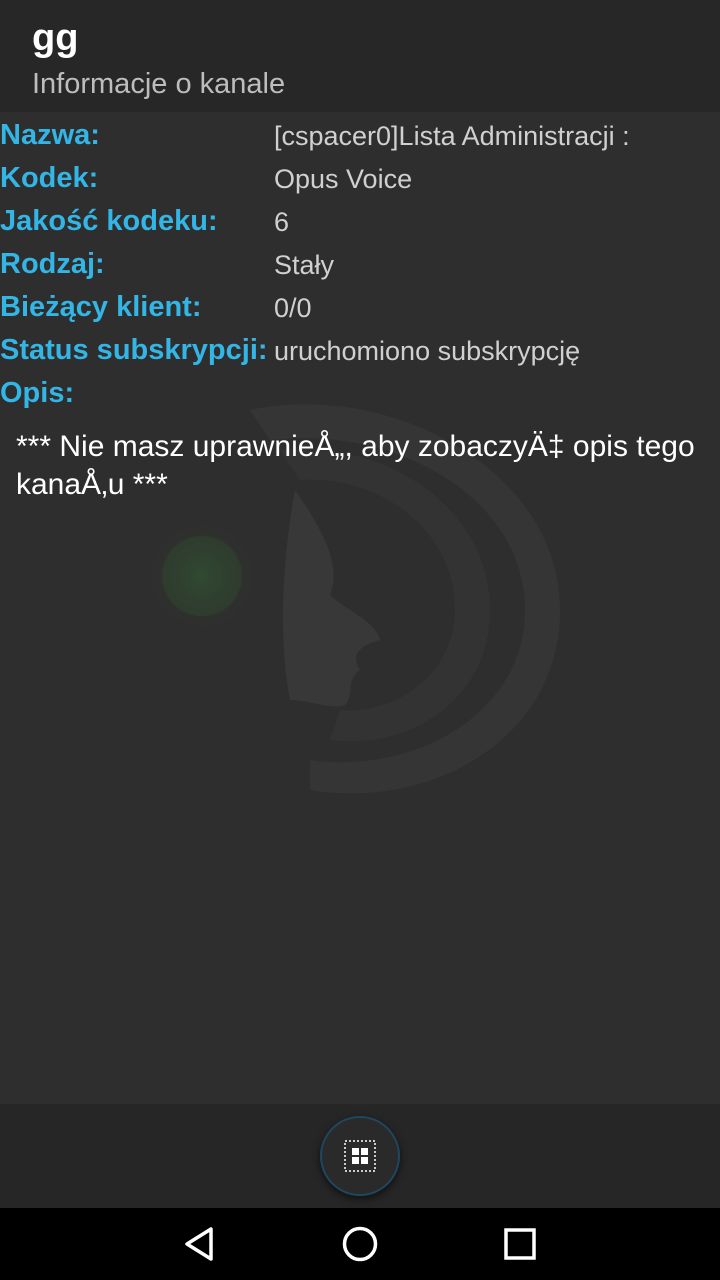 The width and height of the screenshot is (720, 1280). Describe the element at coordinates (360, 56) in the screenshot. I see `app-header: gg Informacje o kanale` at that location.